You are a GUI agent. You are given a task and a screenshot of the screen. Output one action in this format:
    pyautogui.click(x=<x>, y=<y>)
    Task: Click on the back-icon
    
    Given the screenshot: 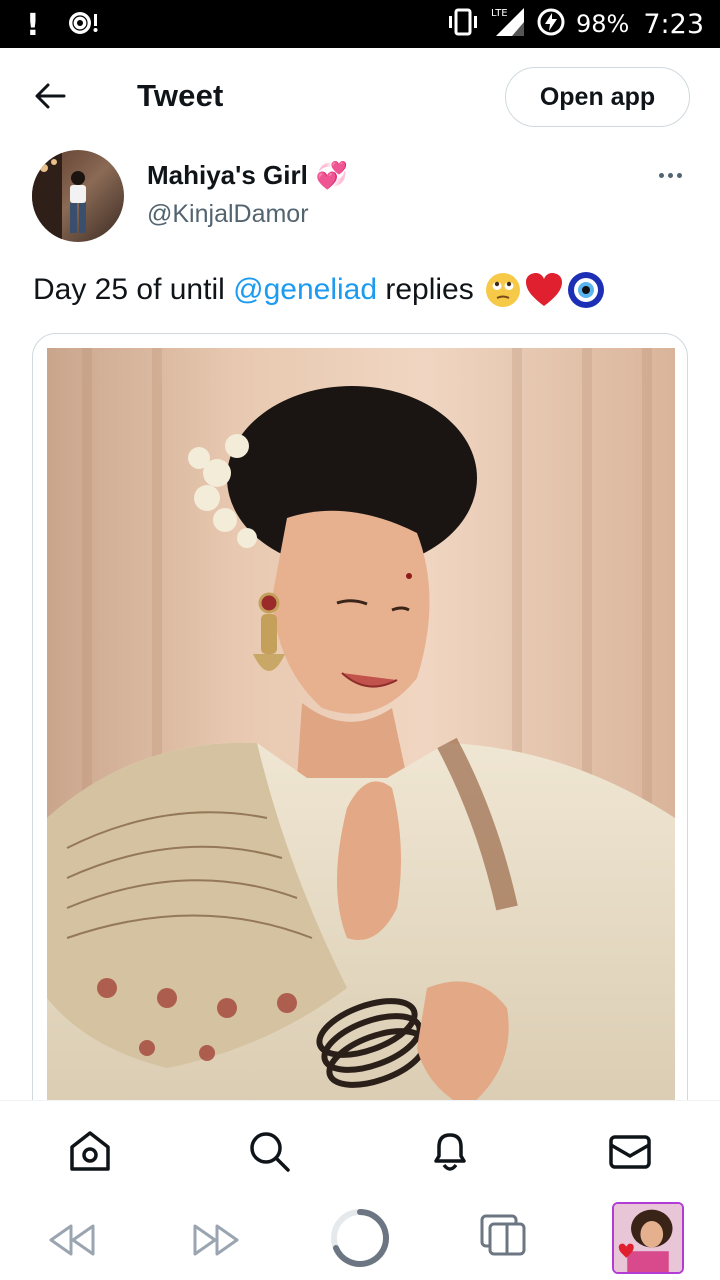 What is the action you would take?
    pyautogui.click(x=72, y=1240)
    